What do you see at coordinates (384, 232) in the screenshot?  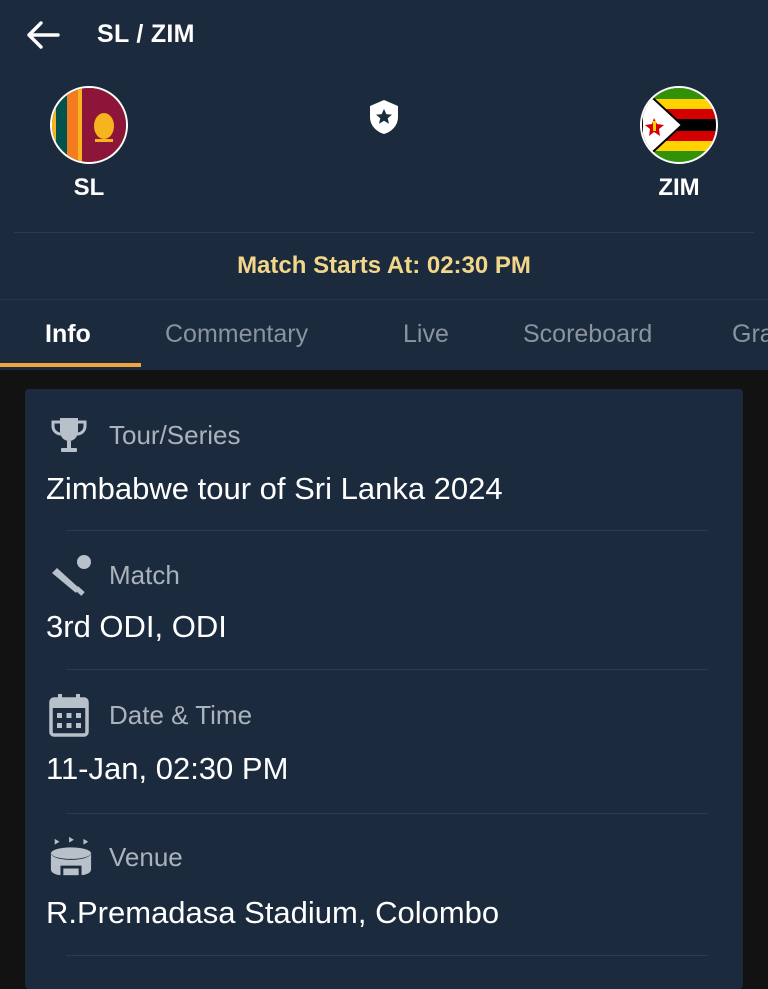 I see `header-divider` at bounding box center [384, 232].